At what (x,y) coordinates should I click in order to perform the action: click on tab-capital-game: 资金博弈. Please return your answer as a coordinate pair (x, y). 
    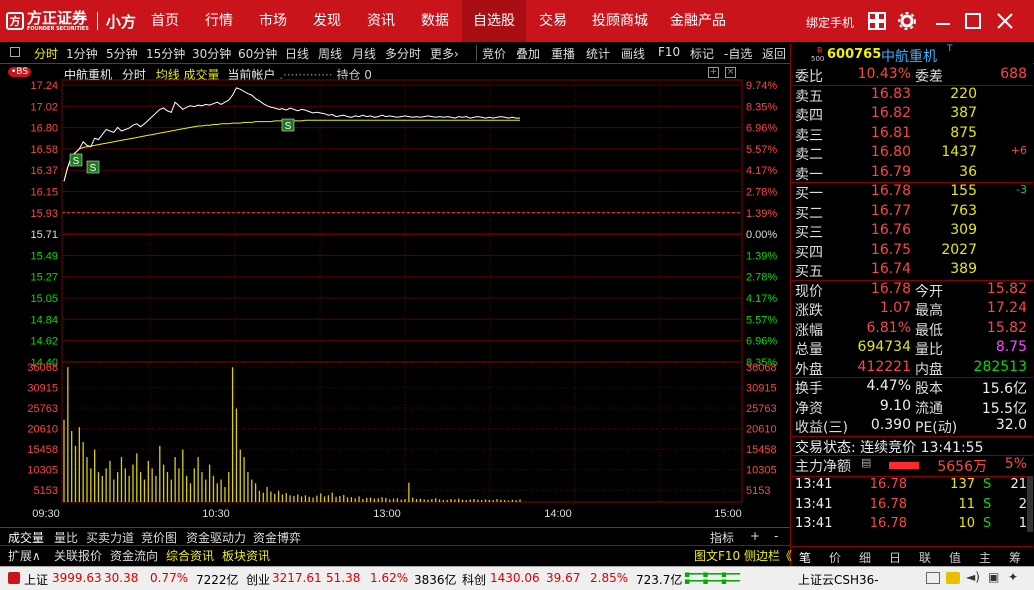
    Looking at the image, I should click on (277, 537).